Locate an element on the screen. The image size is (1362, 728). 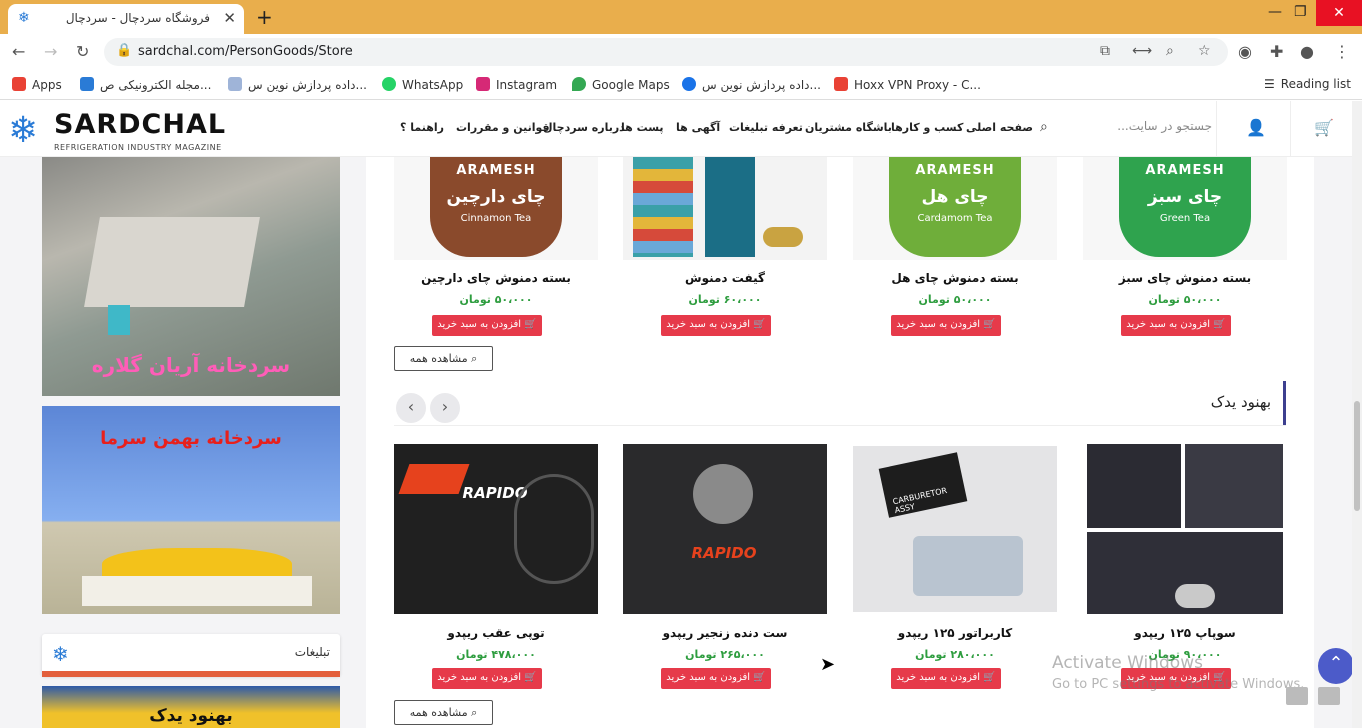
product-name: گیفت دمنوش is located at coordinates (725, 278).